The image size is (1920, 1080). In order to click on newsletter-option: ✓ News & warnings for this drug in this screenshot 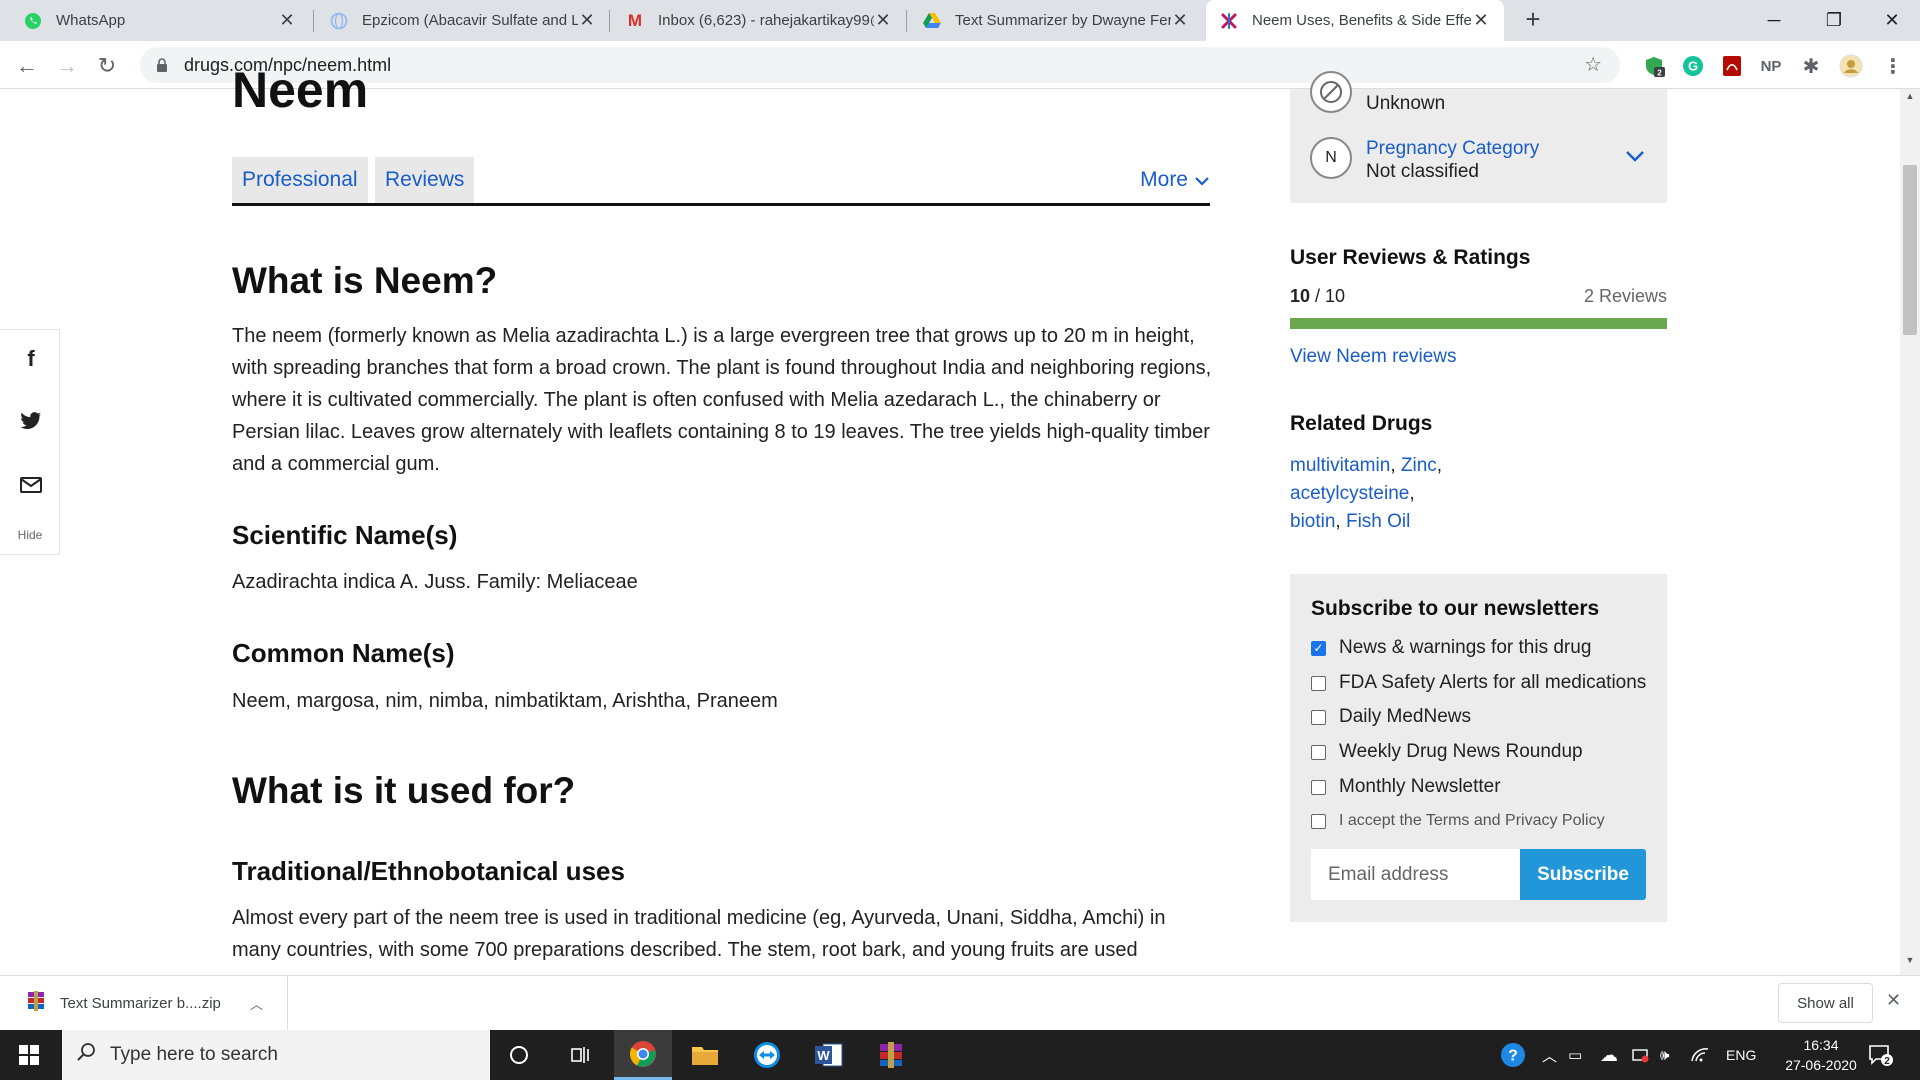, I will do `click(1451, 648)`.